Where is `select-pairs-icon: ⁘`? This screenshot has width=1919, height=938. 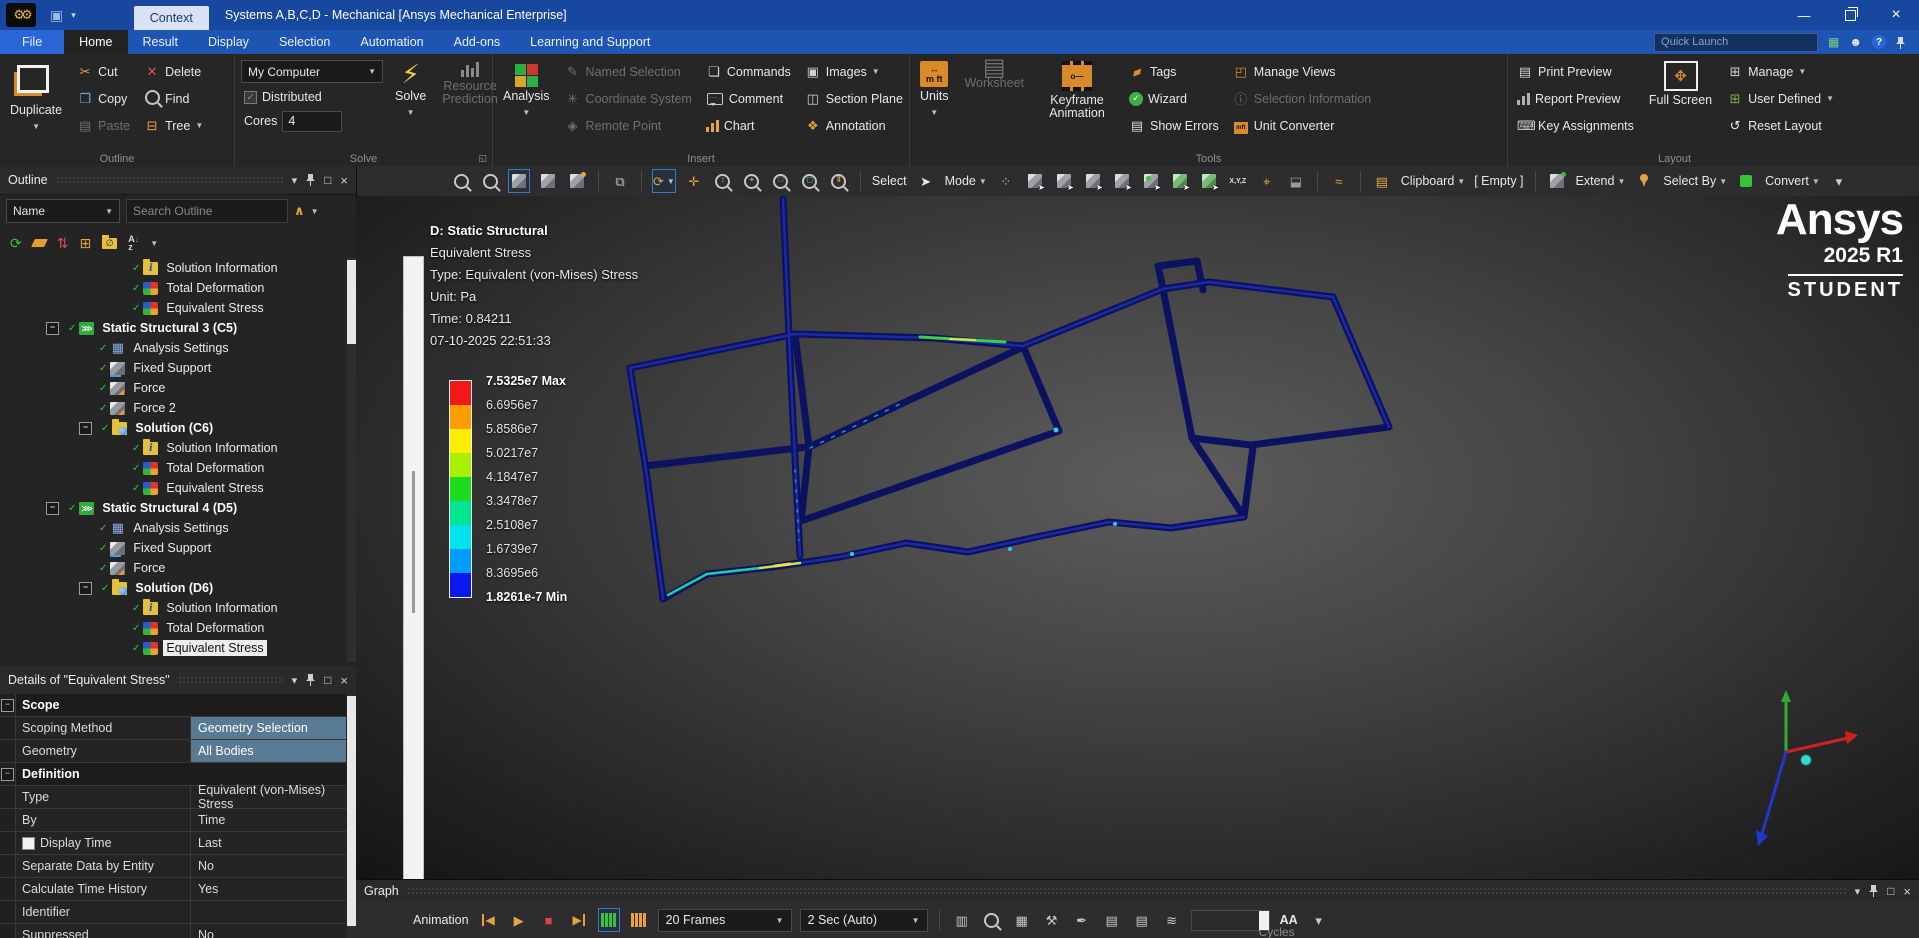
select-pairs-icon: ⁘ is located at coordinates (1006, 181).